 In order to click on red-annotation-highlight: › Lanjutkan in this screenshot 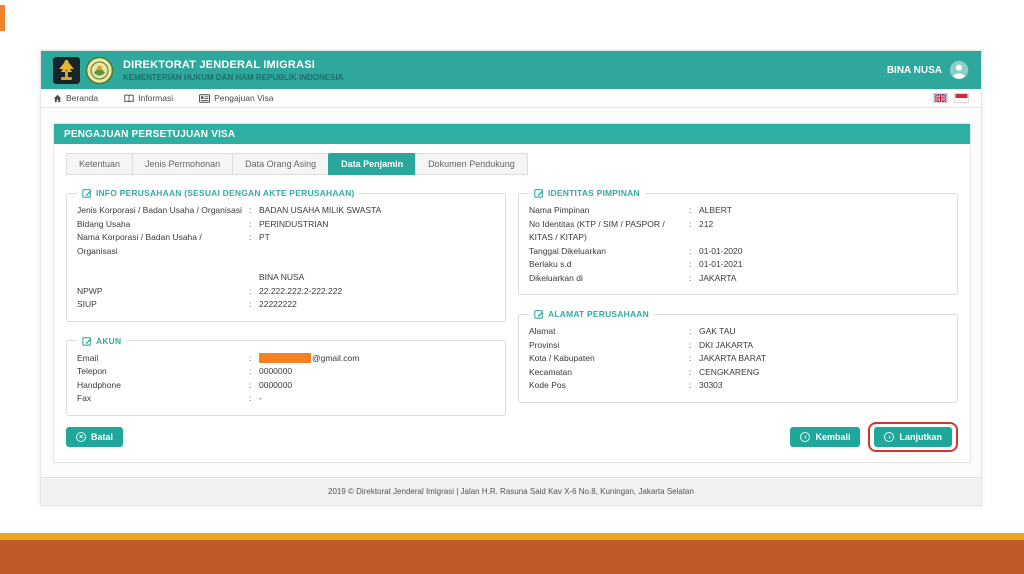, I will do `click(913, 437)`.